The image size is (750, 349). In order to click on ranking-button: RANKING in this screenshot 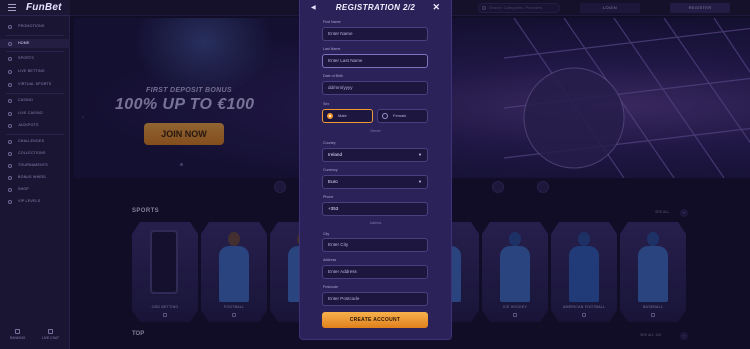, I will do `click(17, 334)`.